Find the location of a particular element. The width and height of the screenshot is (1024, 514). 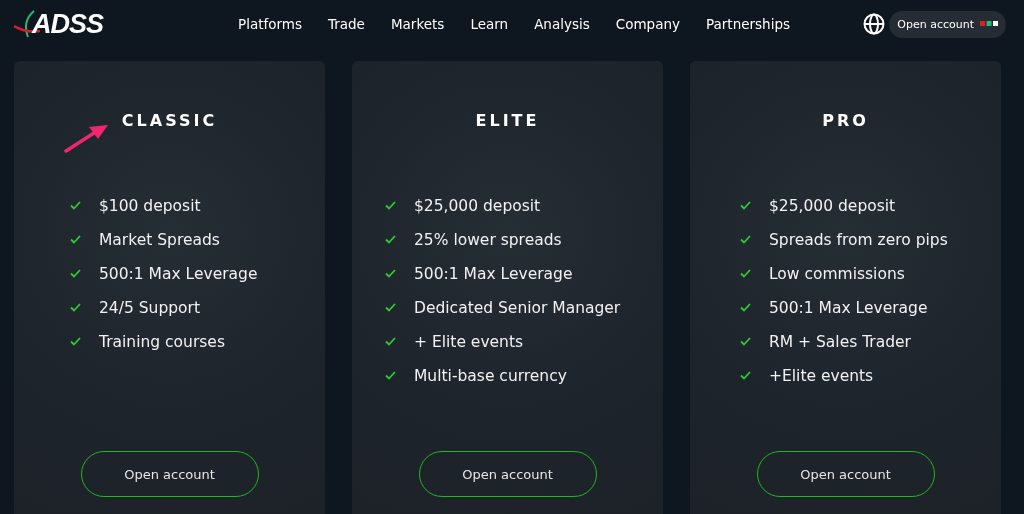

feature-text: + Elite events is located at coordinates (469, 341).